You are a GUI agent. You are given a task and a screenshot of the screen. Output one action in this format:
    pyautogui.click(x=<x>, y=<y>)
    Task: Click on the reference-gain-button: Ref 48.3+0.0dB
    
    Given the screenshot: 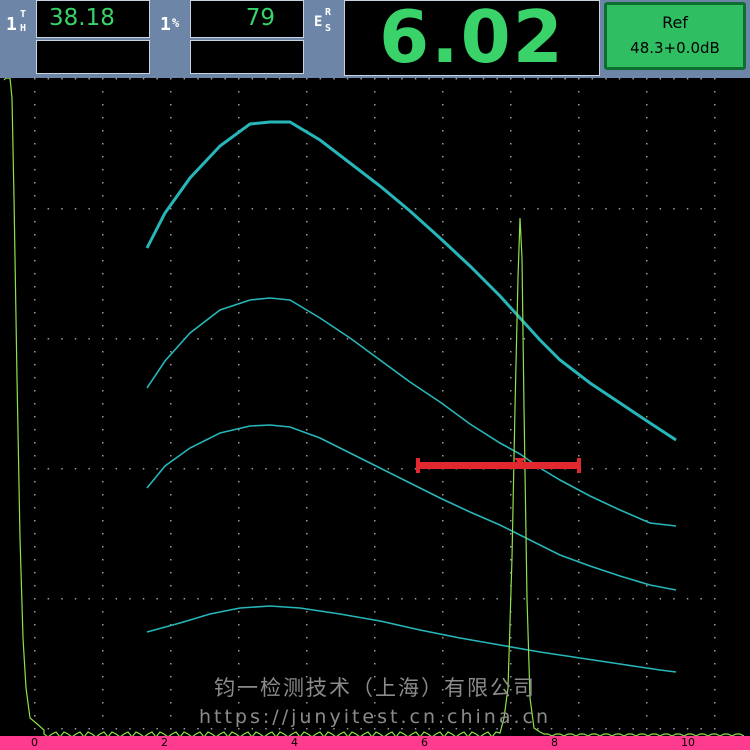 What is the action you would take?
    pyautogui.click(x=675, y=36)
    